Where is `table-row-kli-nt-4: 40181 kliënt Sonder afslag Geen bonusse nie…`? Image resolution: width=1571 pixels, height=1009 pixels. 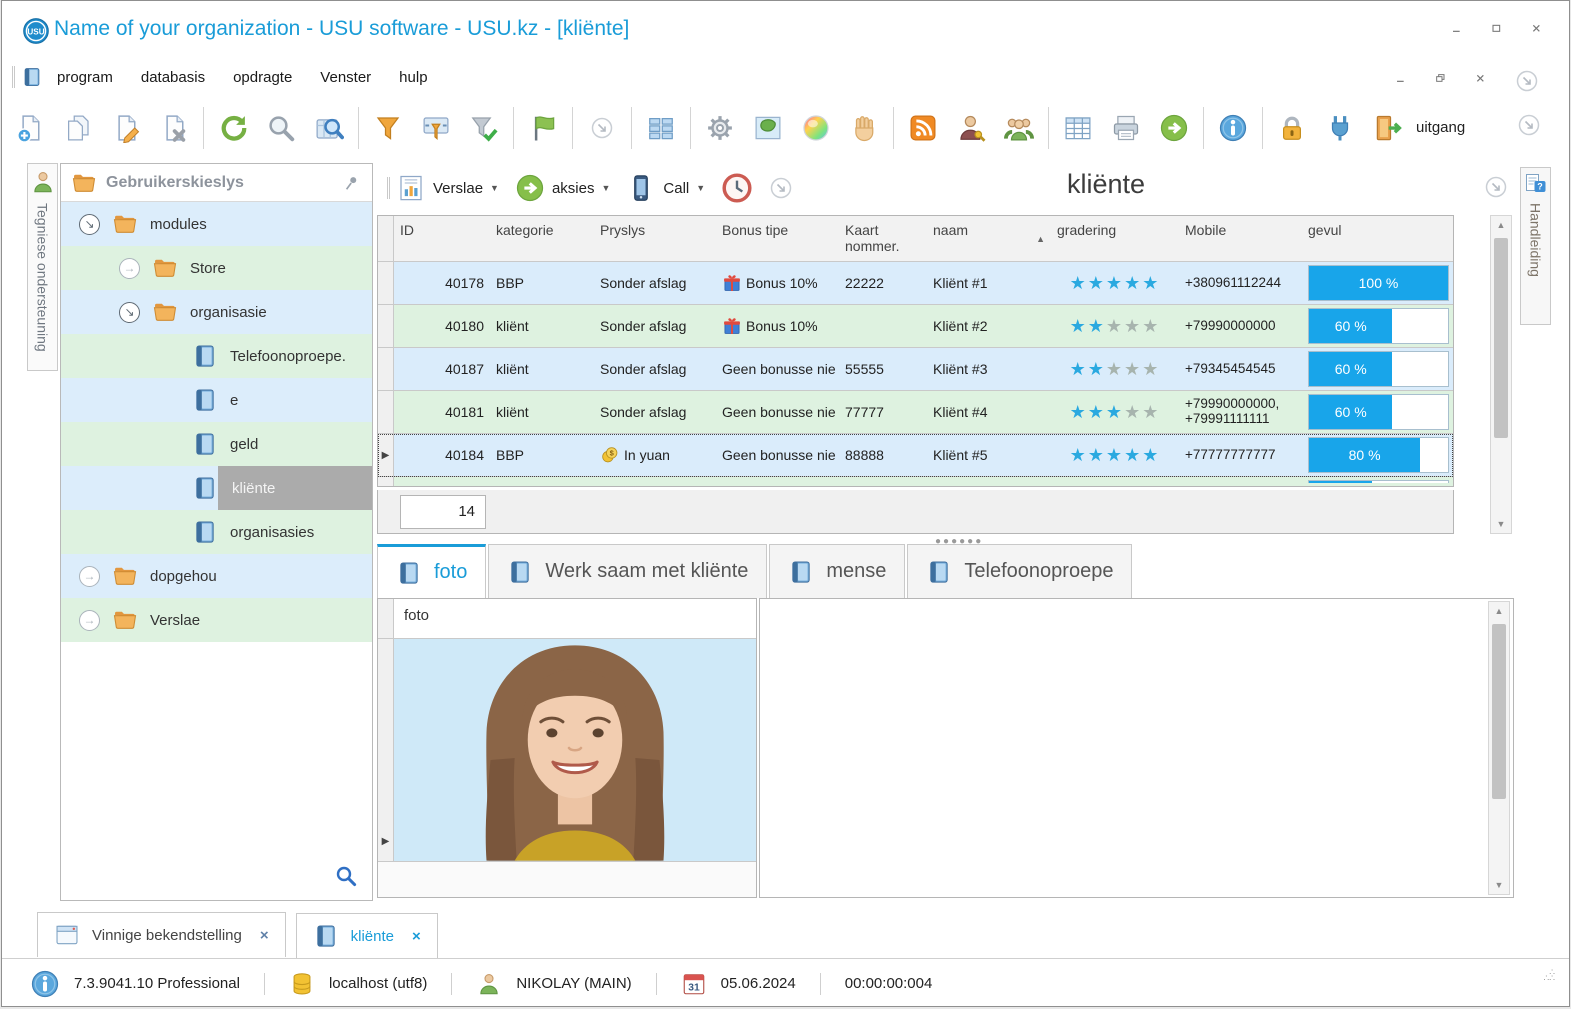 table-row-kli-nt-4: 40181 kliënt Sonder afslag Geen bonusse nie… is located at coordinates (915, 412).